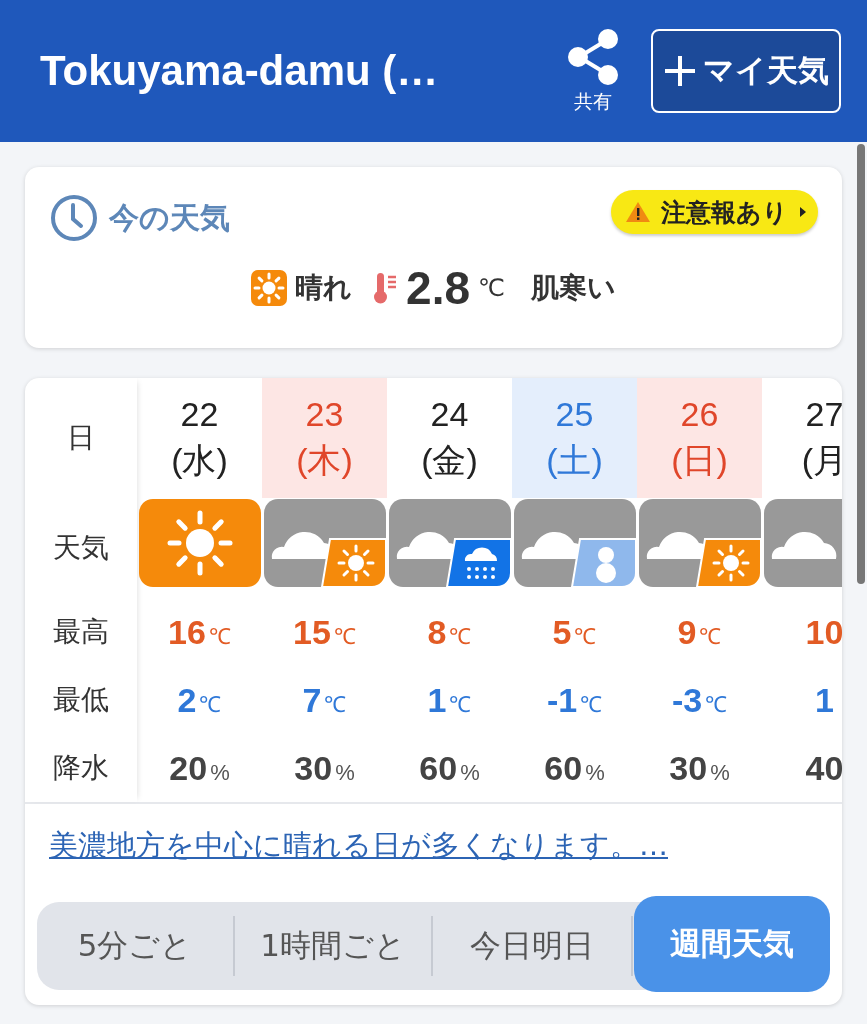  I want to click on date-header: 22 (水), so click(199, 437).